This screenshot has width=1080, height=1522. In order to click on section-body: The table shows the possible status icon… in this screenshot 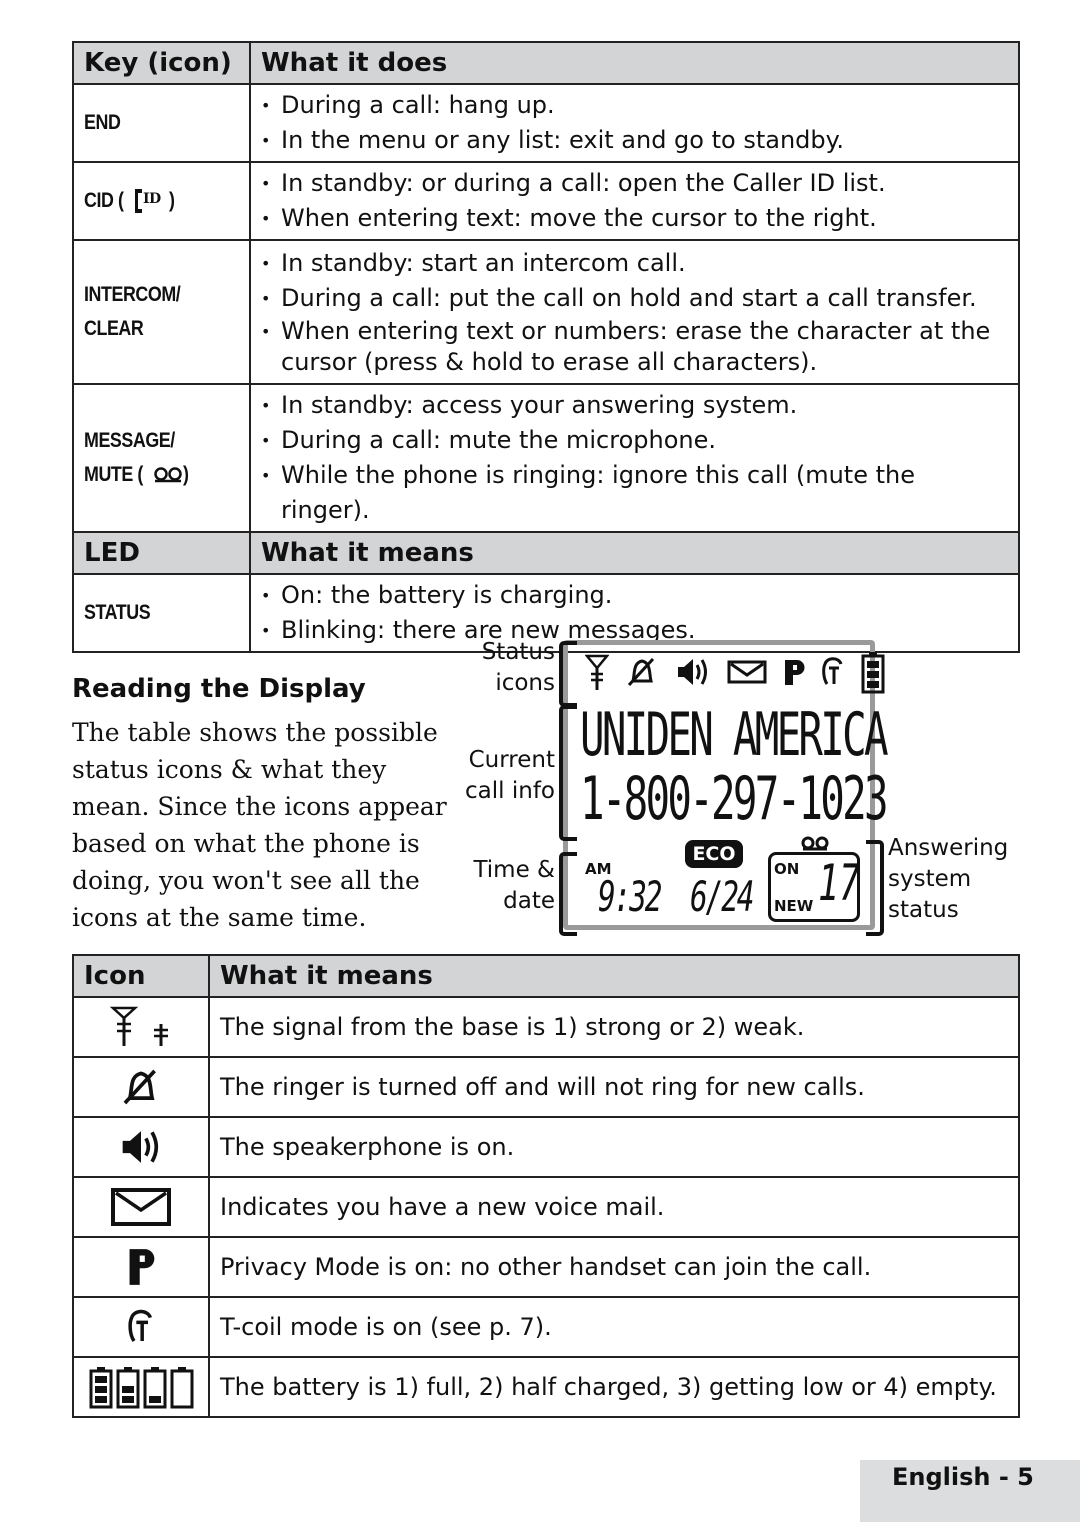, I will do `click(259, 825)`.